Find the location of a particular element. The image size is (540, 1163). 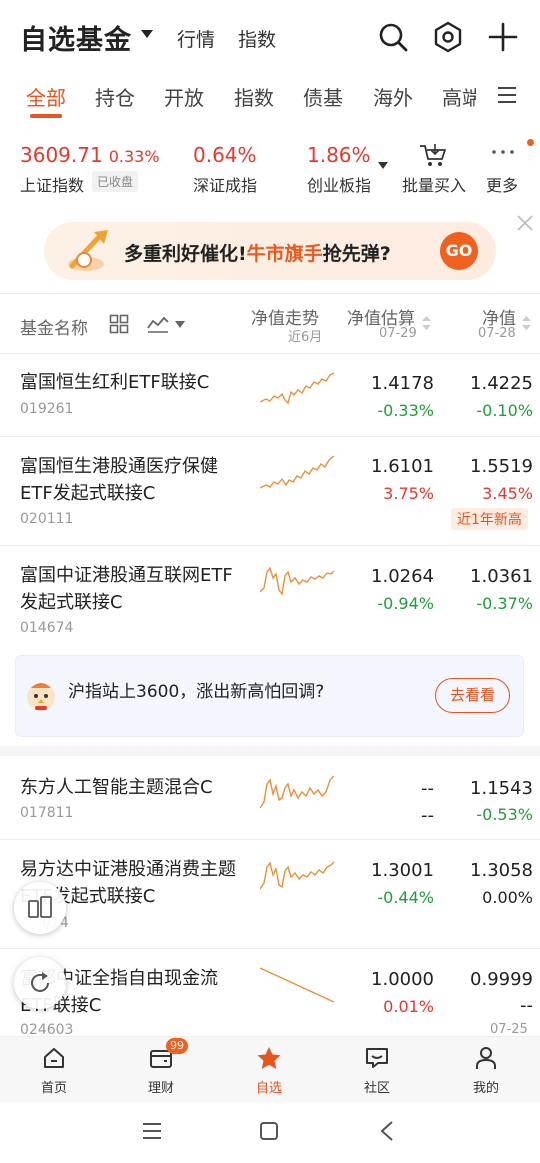

fund-name: 富国恒生红利ETF联接C is located at coordinates (115, 382).